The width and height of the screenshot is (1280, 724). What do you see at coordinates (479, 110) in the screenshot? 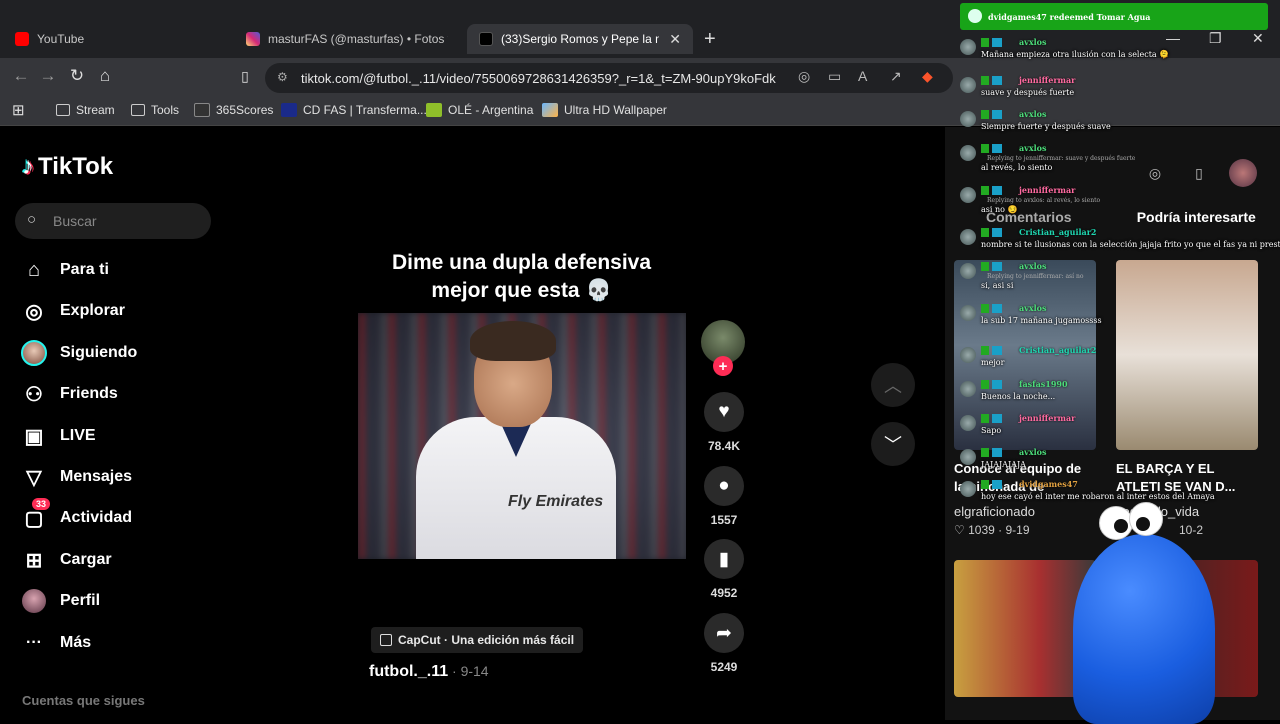
I see `bookmark-link: OLÉ - Argentina` at bounding box center [479, 110].